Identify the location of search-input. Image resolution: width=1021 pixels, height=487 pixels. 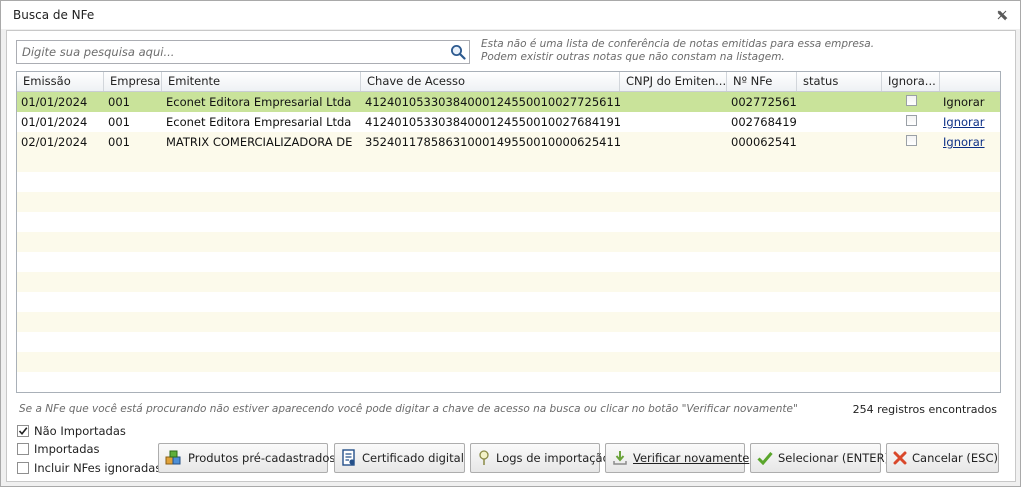
(231, 52).